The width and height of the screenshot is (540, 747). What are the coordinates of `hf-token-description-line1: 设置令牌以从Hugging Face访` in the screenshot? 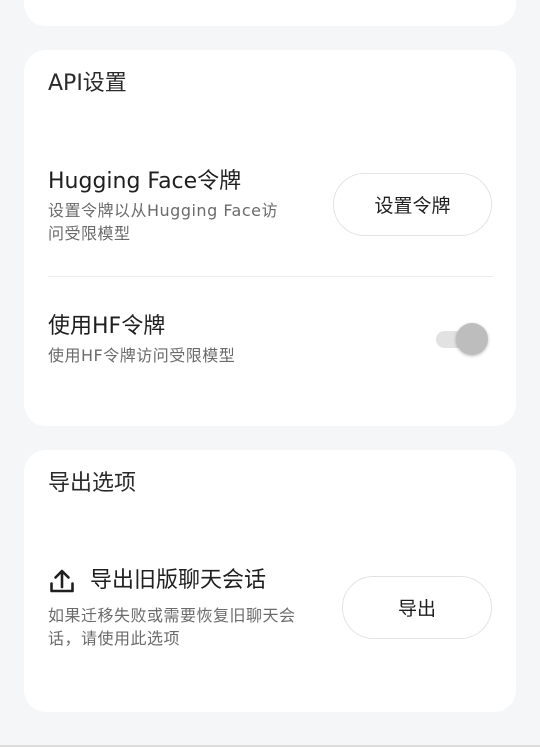 It's located at (163, 210).